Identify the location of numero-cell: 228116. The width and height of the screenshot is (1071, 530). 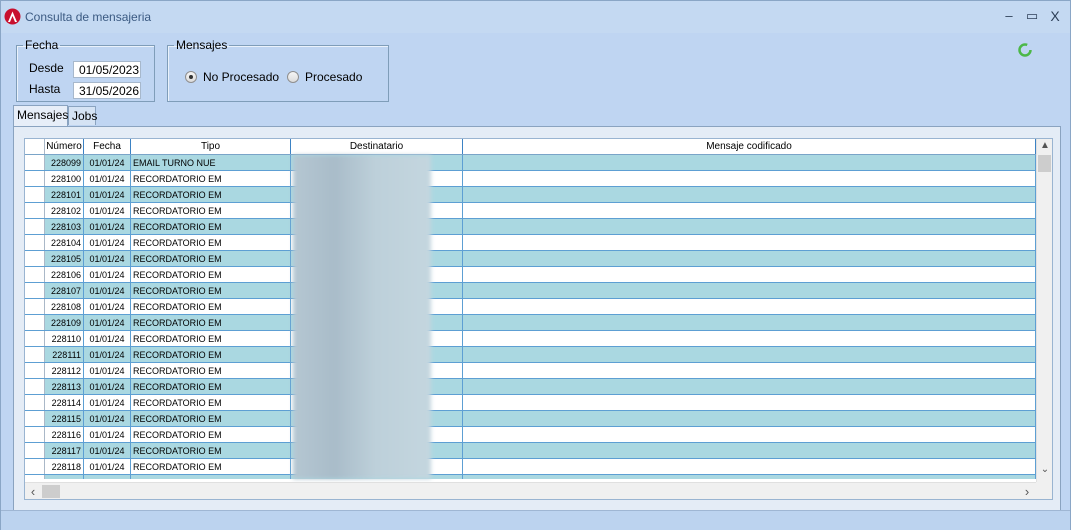
(64, 435).